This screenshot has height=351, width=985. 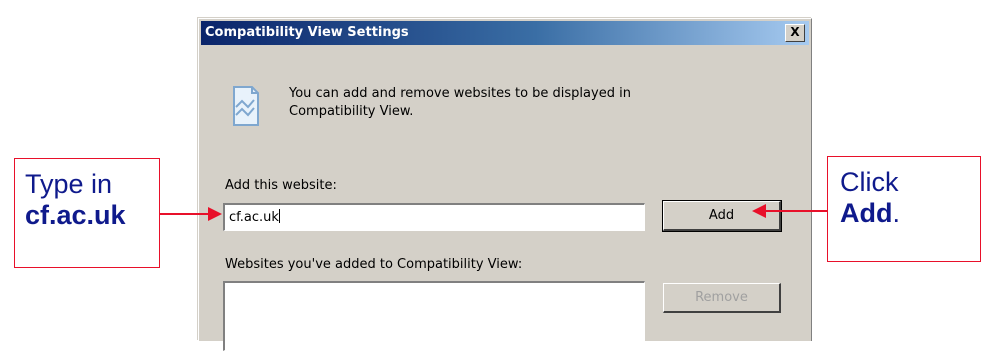 What do you see at coordinates (789, 211) in the screenshot?
I see `arrow-to-add-button` at bounding box center [789, 211].